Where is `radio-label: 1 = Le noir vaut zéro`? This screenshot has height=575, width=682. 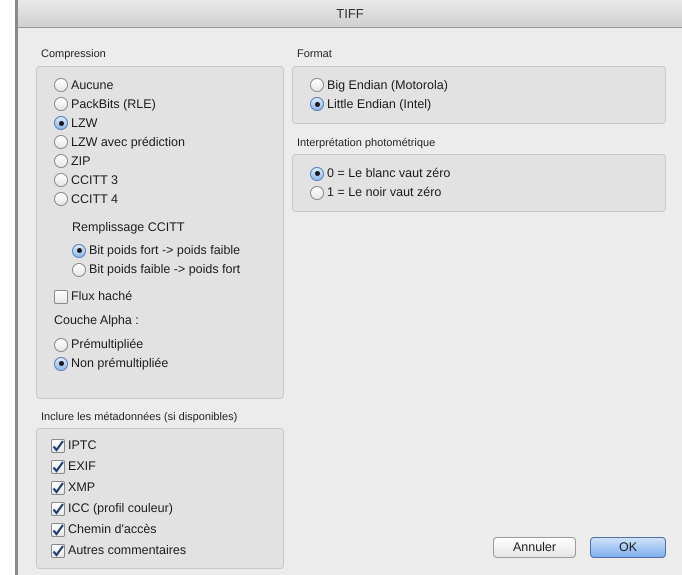
radio-label: 1 = Le noir vaut zéro is located at coordinates (384, 193).